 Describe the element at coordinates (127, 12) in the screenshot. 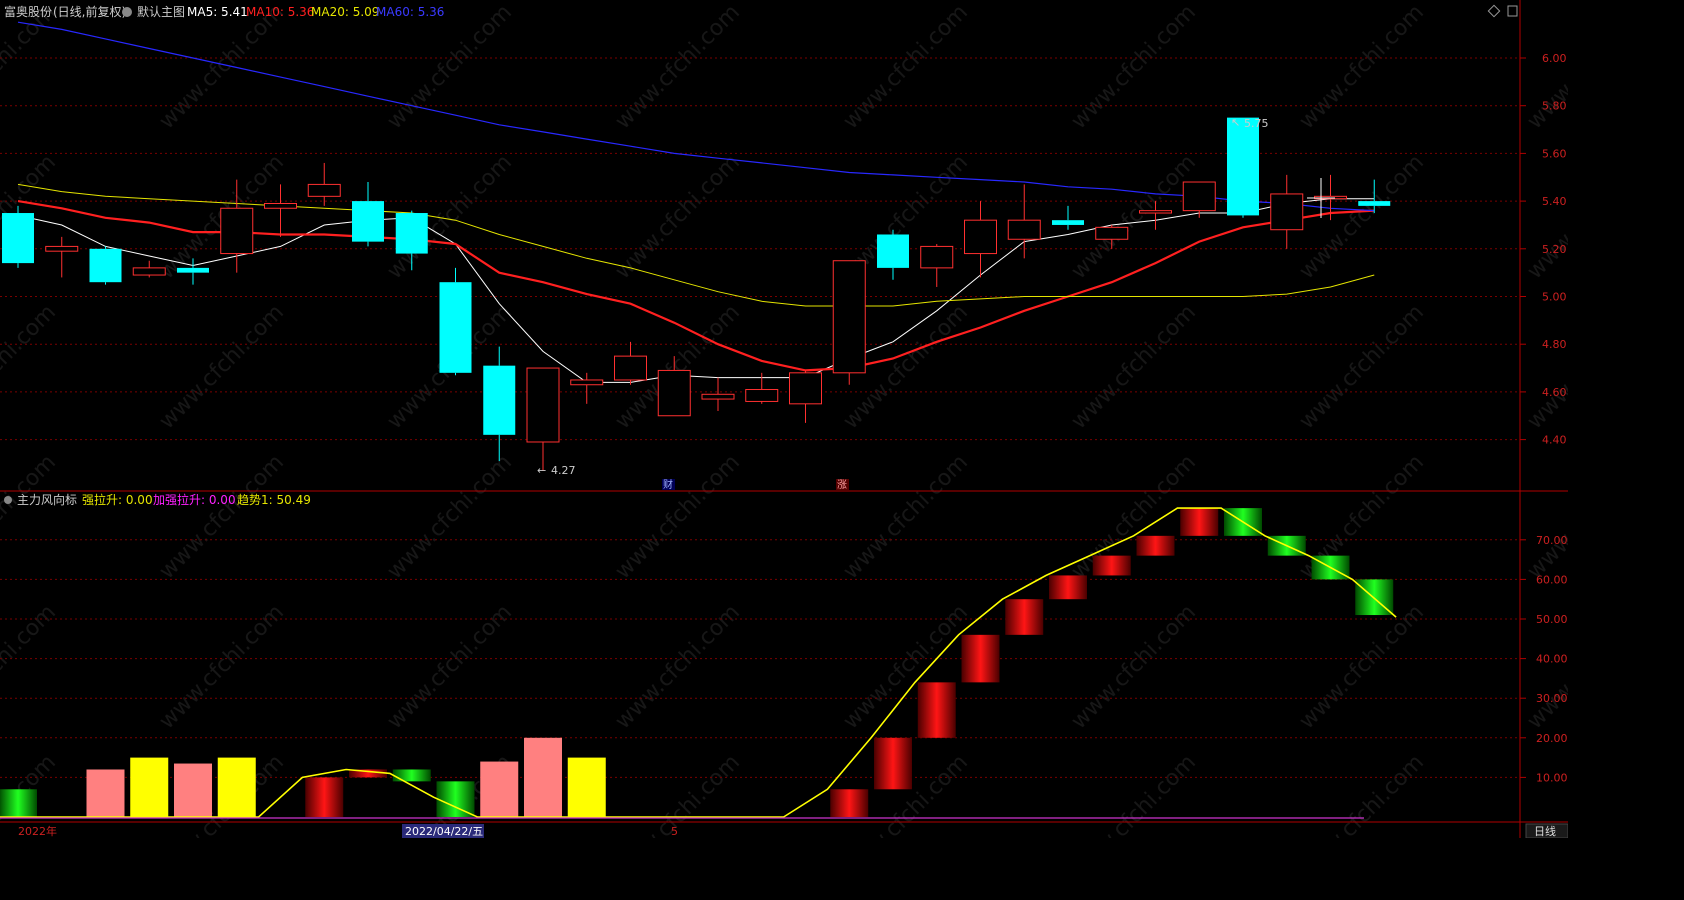

I see `main-chart-menu-icon` at that location.